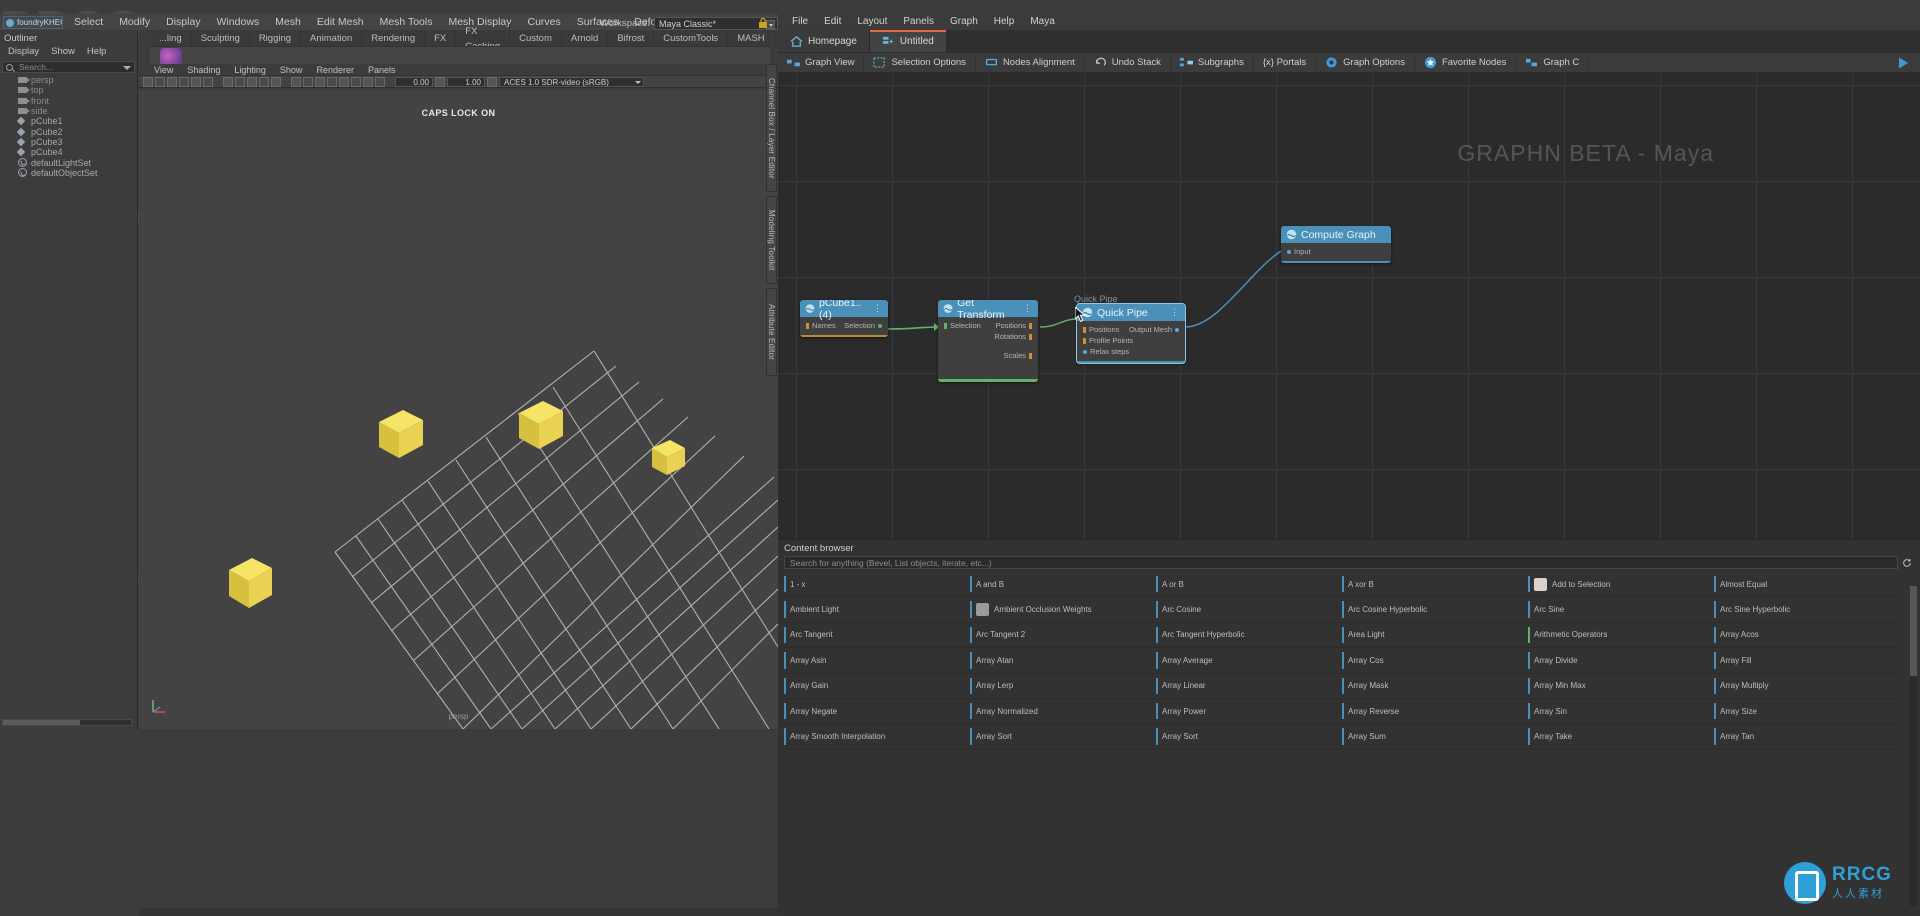  What do you see at coordinates (63, 51) in the screenshot?
I see `outliner-menu-show: Show` at bounding box center [63, 51].